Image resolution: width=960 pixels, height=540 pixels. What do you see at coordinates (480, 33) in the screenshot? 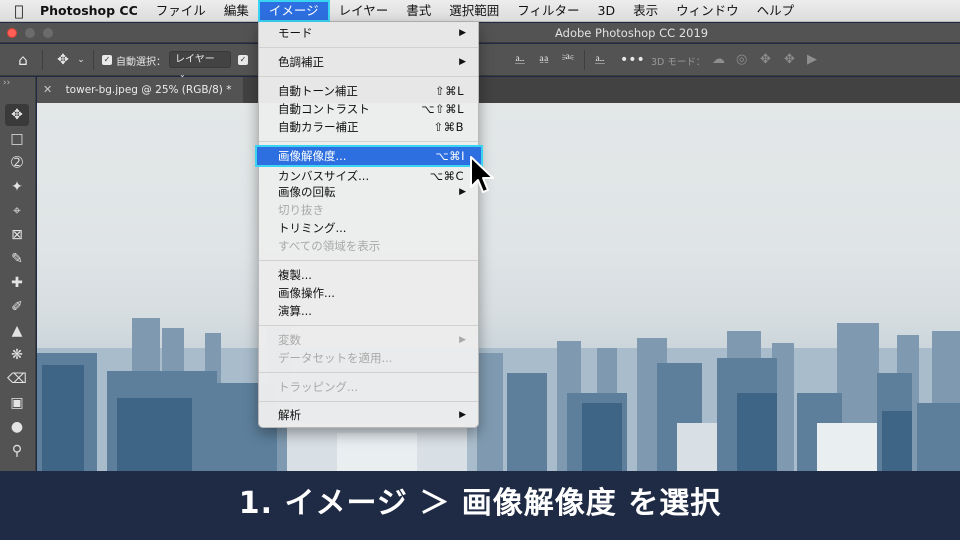
I see `window-title-bar: Adobe Photoshop CC 2019` at bounding box center [480, 33].